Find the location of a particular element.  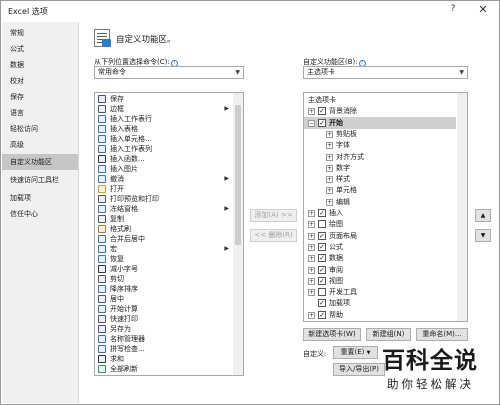

move-up-button: ▲ is located at coordinates (483, 215).